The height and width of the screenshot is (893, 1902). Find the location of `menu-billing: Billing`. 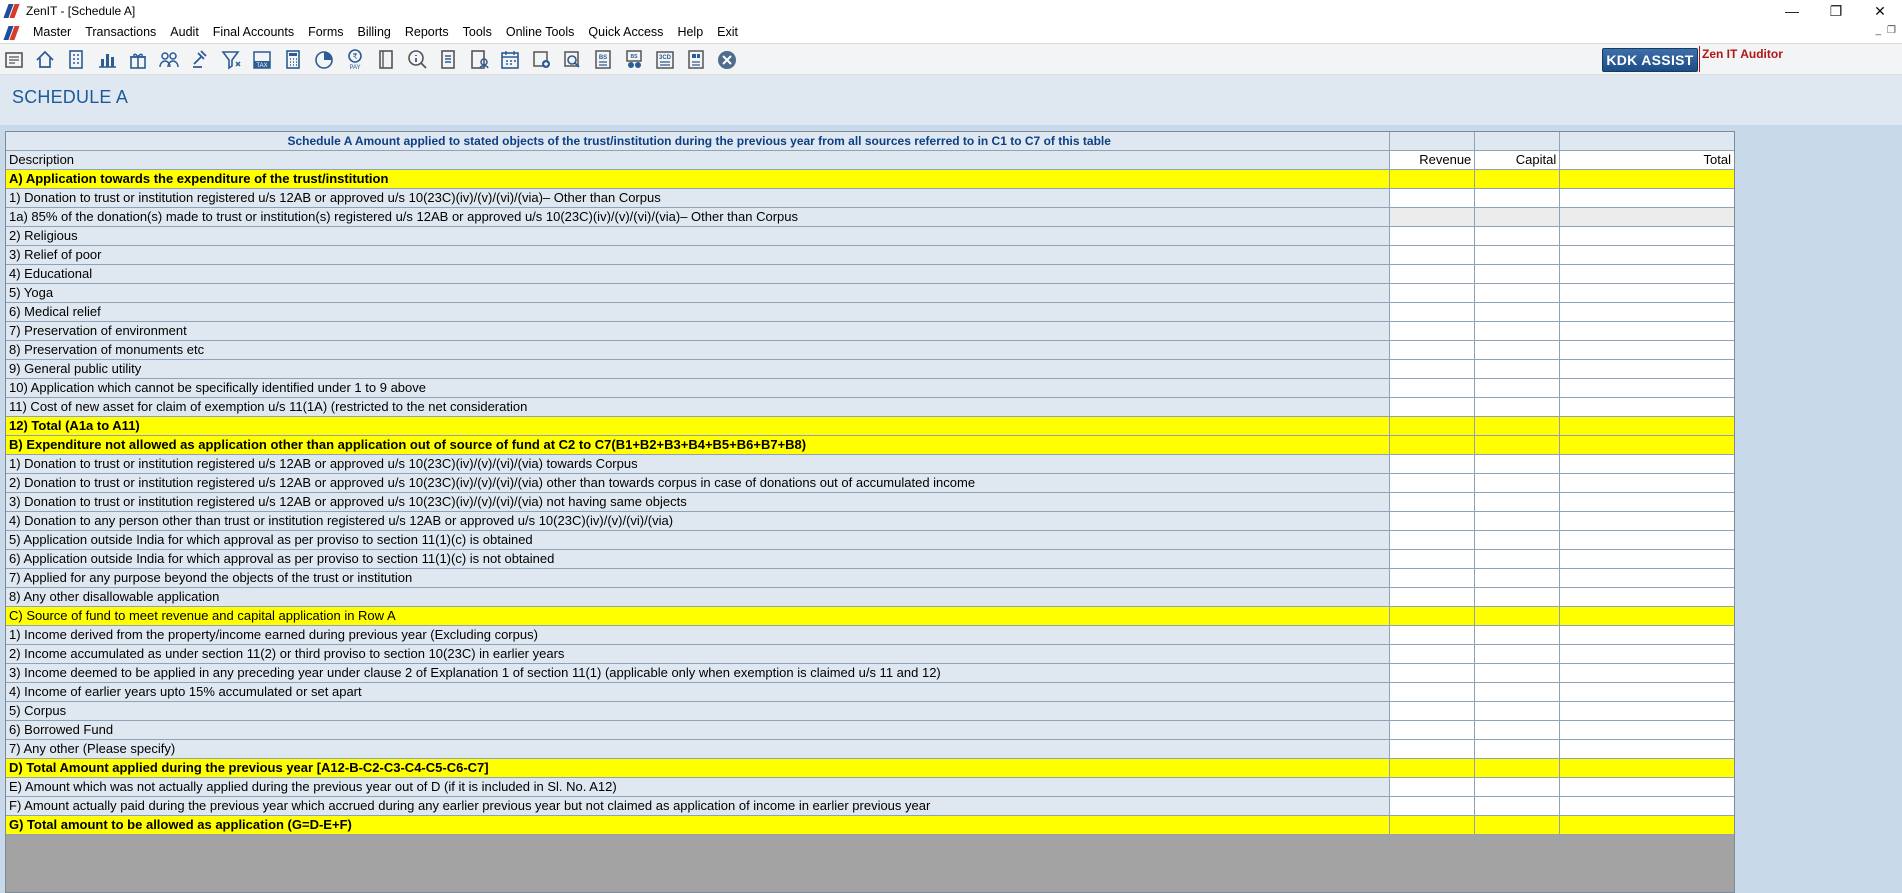

menu-billing: Billing is located at coordinates (374, 32).